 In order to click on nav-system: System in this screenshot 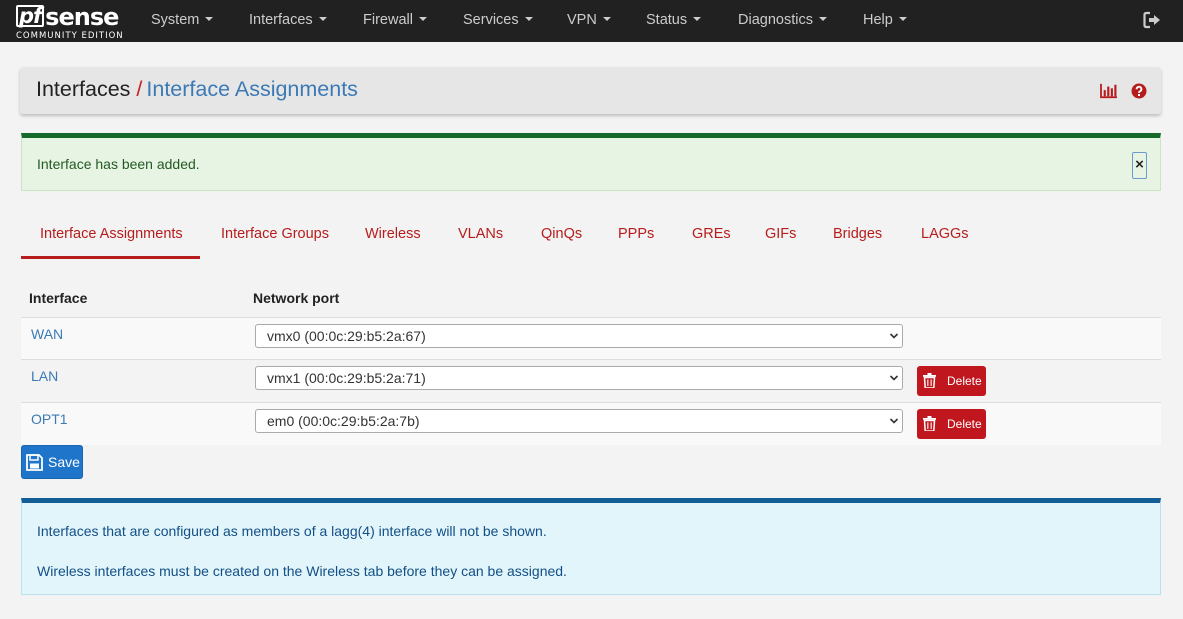, I will do `click(182, 21)`.